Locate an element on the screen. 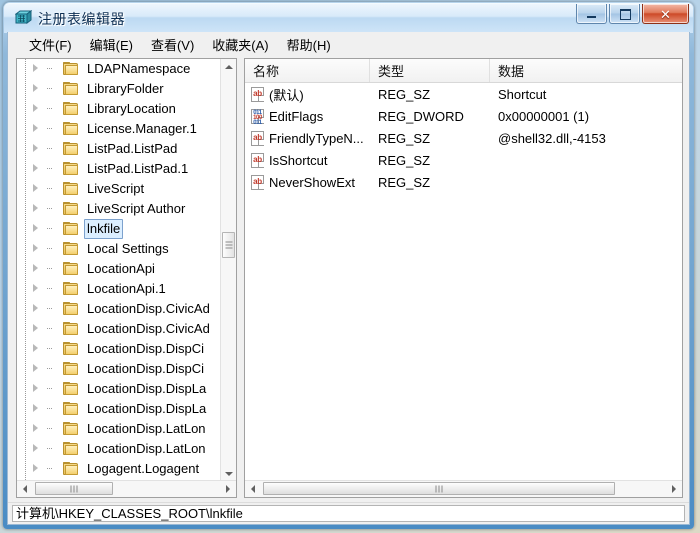 The image size is (700, 533). menu-file: 文件(F) is located at coordinates (50, 44).